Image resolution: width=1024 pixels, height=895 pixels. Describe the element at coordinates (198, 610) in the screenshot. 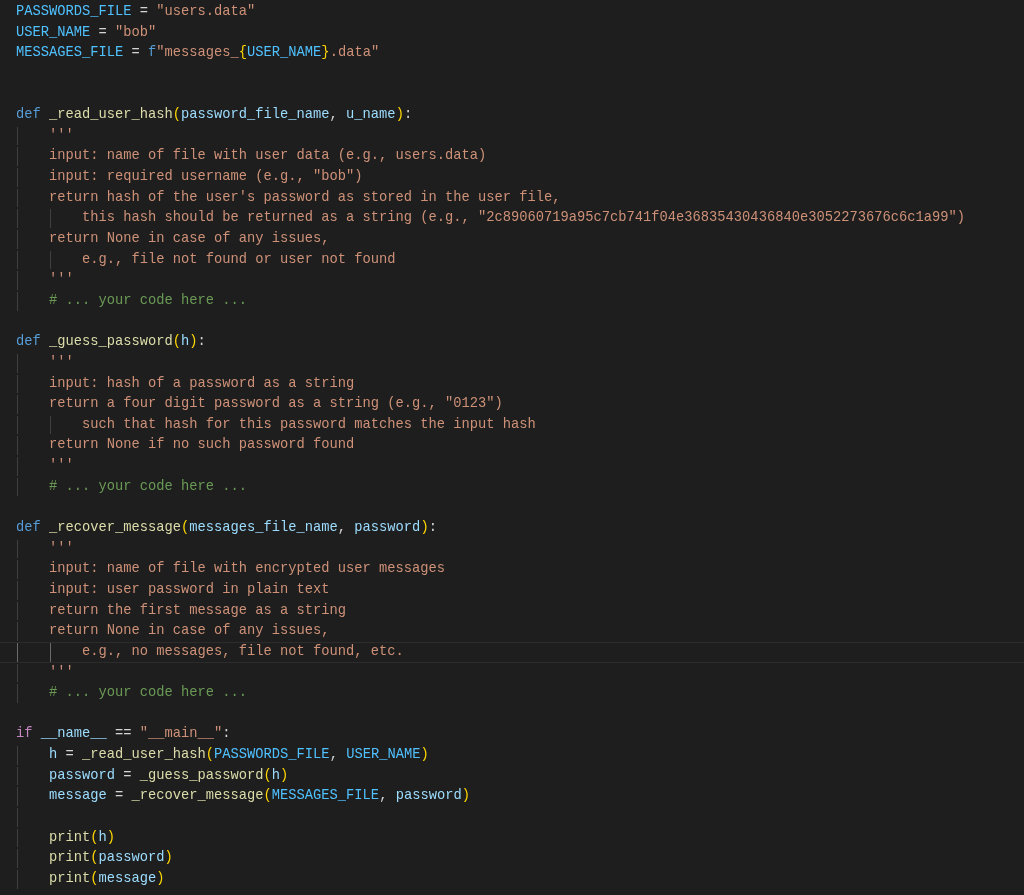

I see `code-line: return the first message as a string` at that location.